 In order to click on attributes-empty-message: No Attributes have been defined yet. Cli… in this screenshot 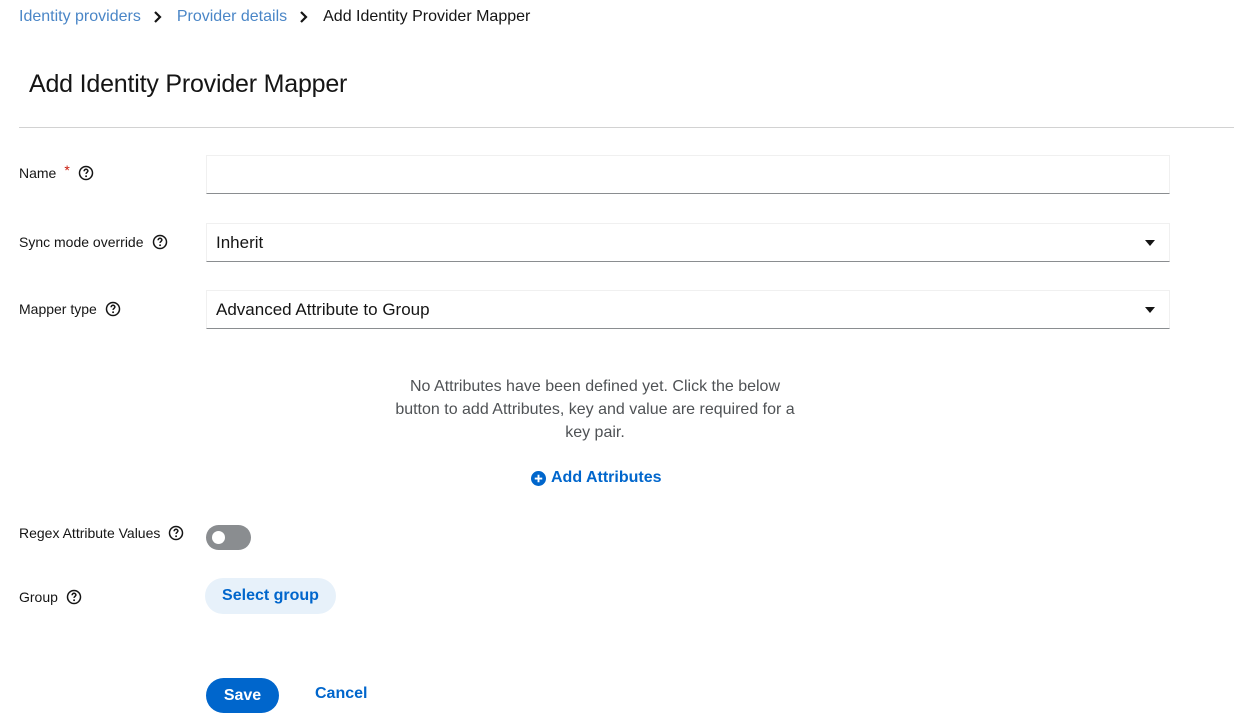, I will do `click(595, 409)`.